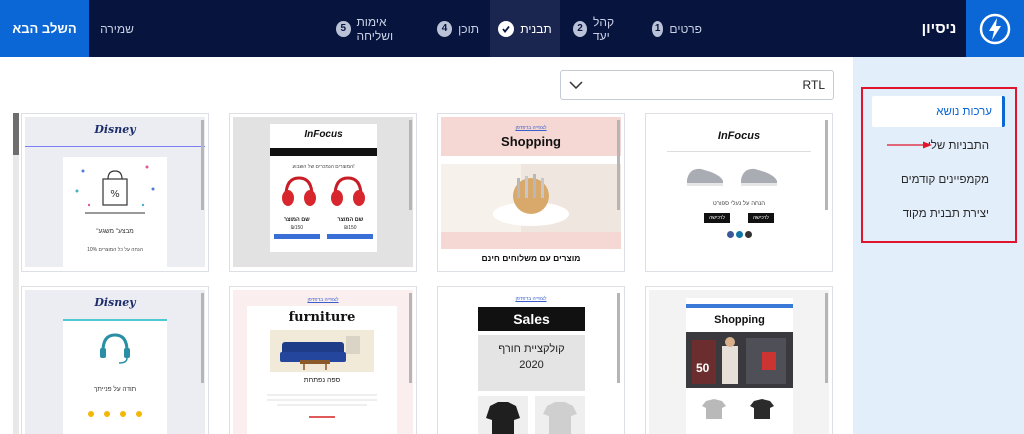  Describe the element at coordinates (322, 317) in the screenshot. I see `template-logo: furniture` at that location.